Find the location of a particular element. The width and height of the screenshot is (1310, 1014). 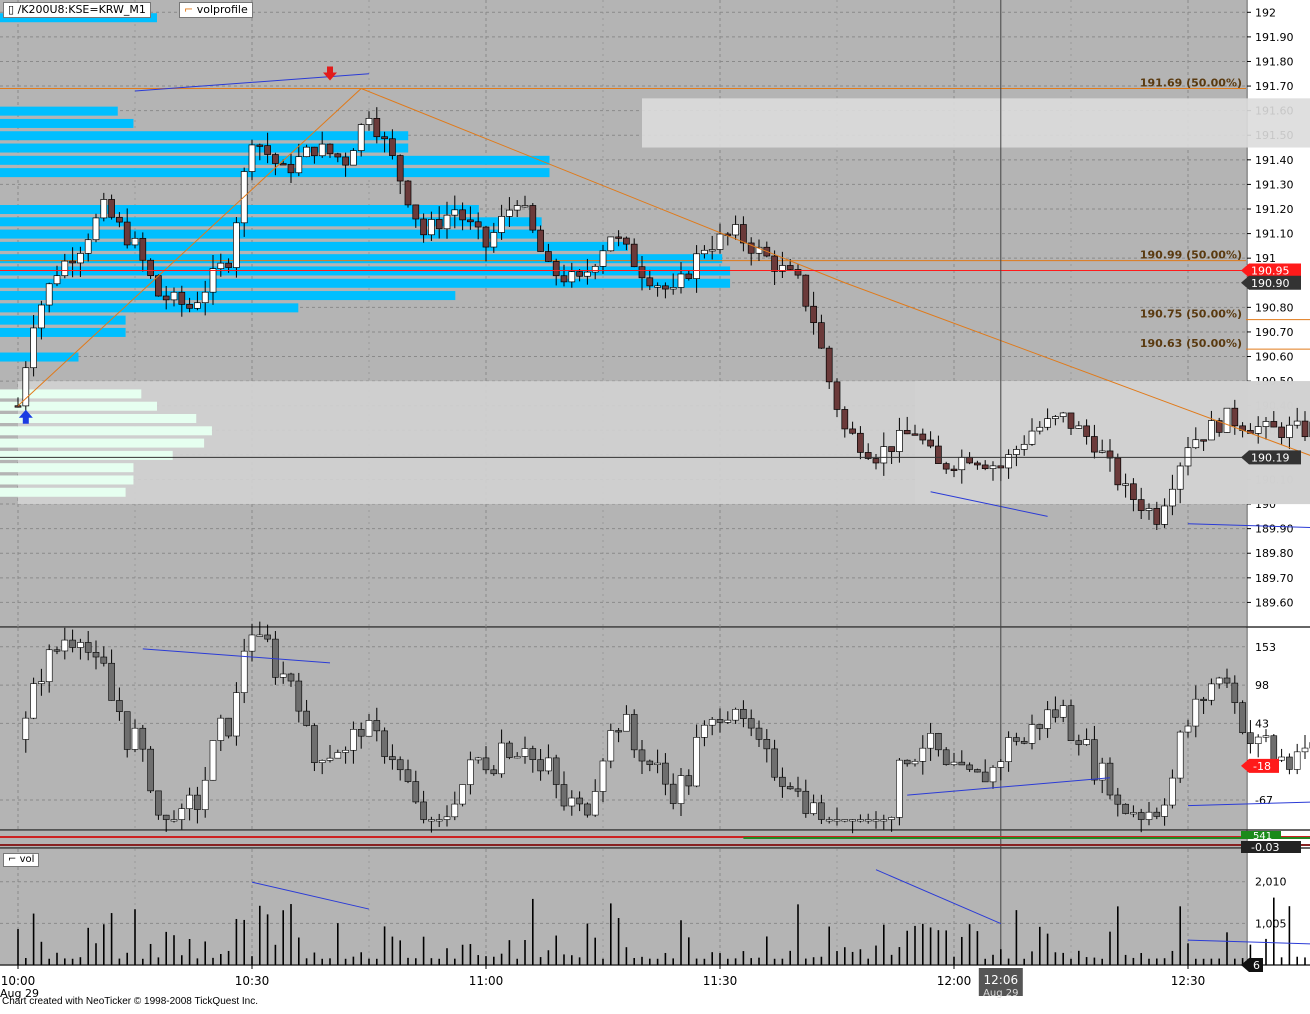

crosshair-date-label: Aug 29 is located at coordinates (1000, 993).